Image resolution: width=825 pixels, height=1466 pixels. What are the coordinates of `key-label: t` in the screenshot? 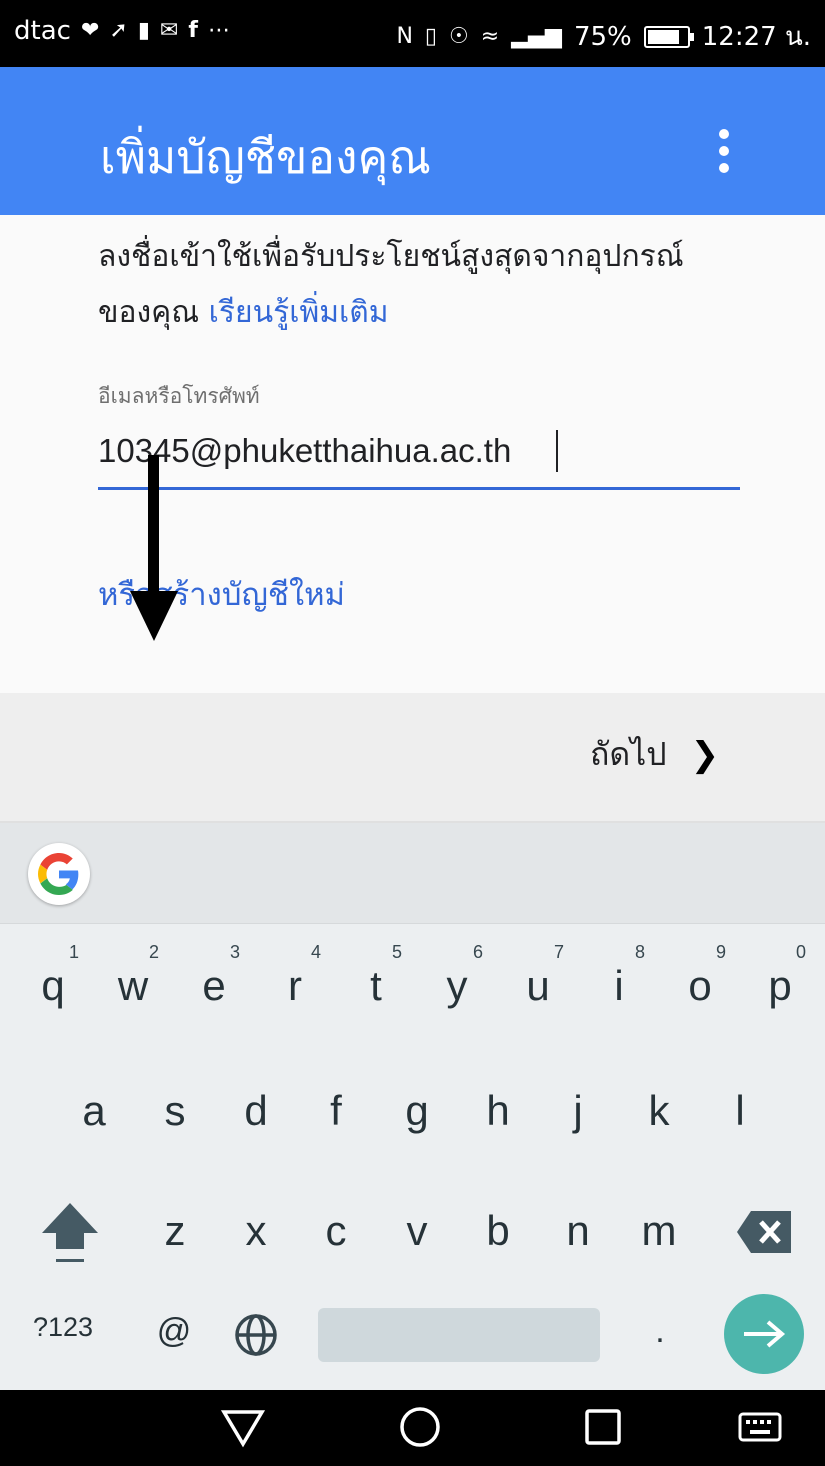 It's located at (376, 985).